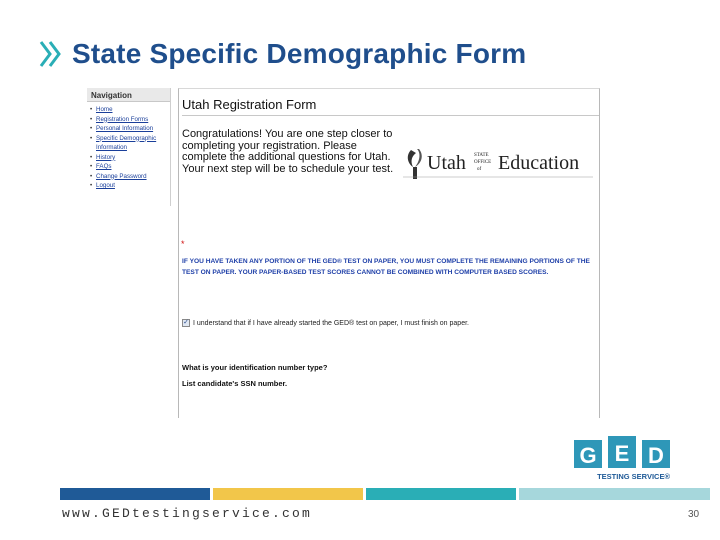 Image resolution: width=720 pixels, height=540 pixels. What do you see at coordinates (656, 455) in the screenshot?
I see `ged-logo-letter-d: D` at bounding box center [656, 455].